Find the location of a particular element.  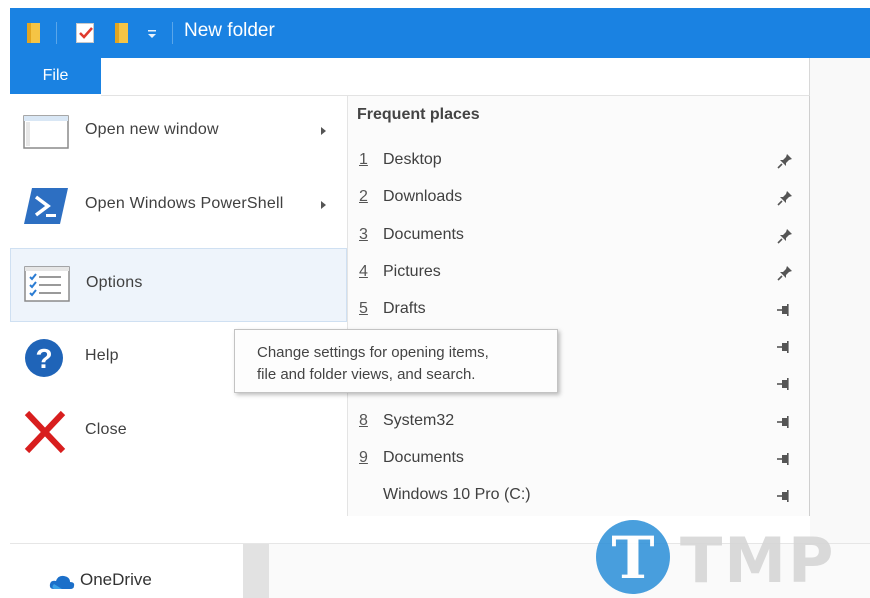

frequent-place-number: 1 is located at coordinates (363, 159).